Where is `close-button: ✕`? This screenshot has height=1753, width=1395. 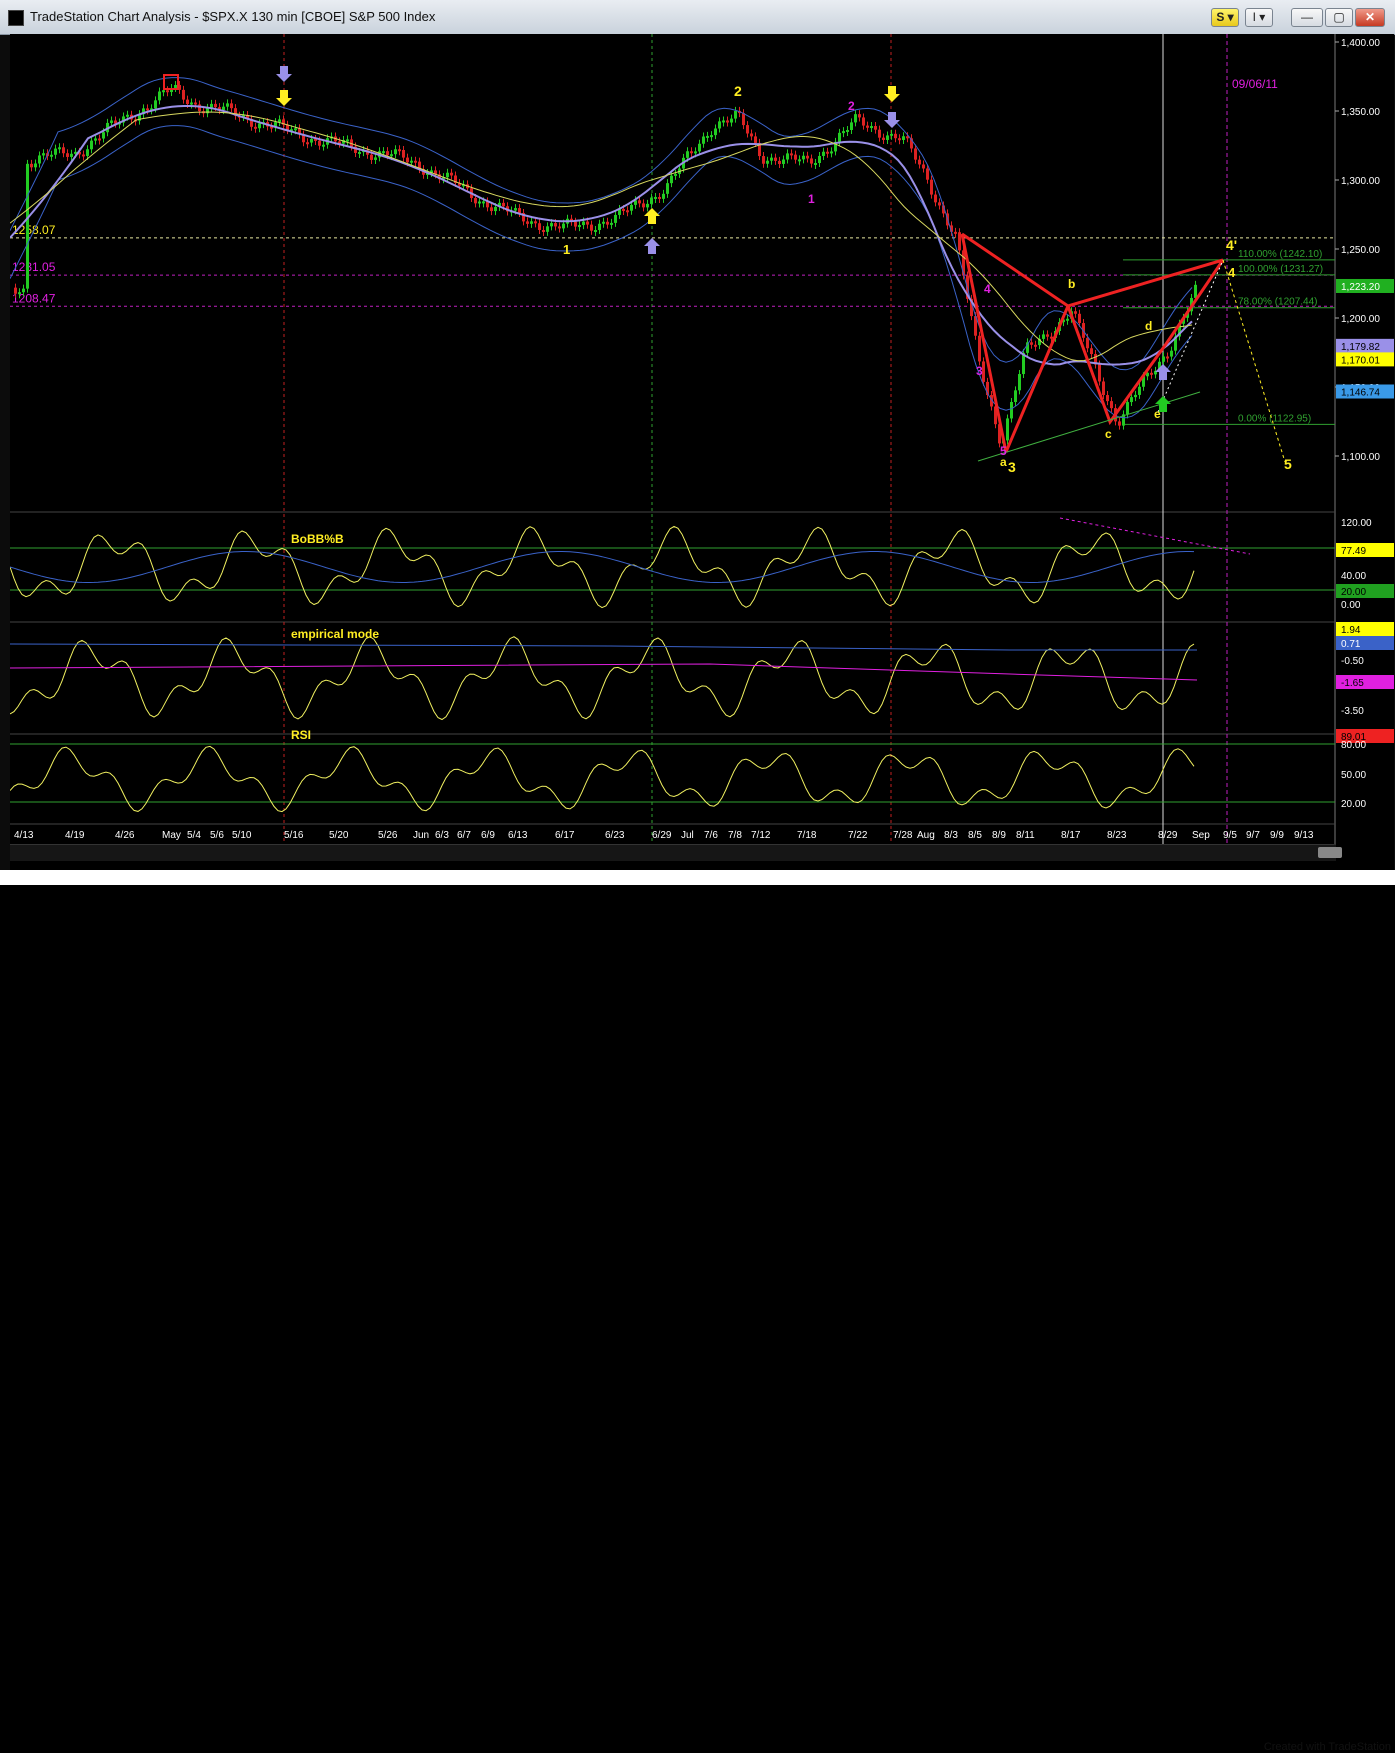
close-button: ✕ is located at coordinates (1370, 17).